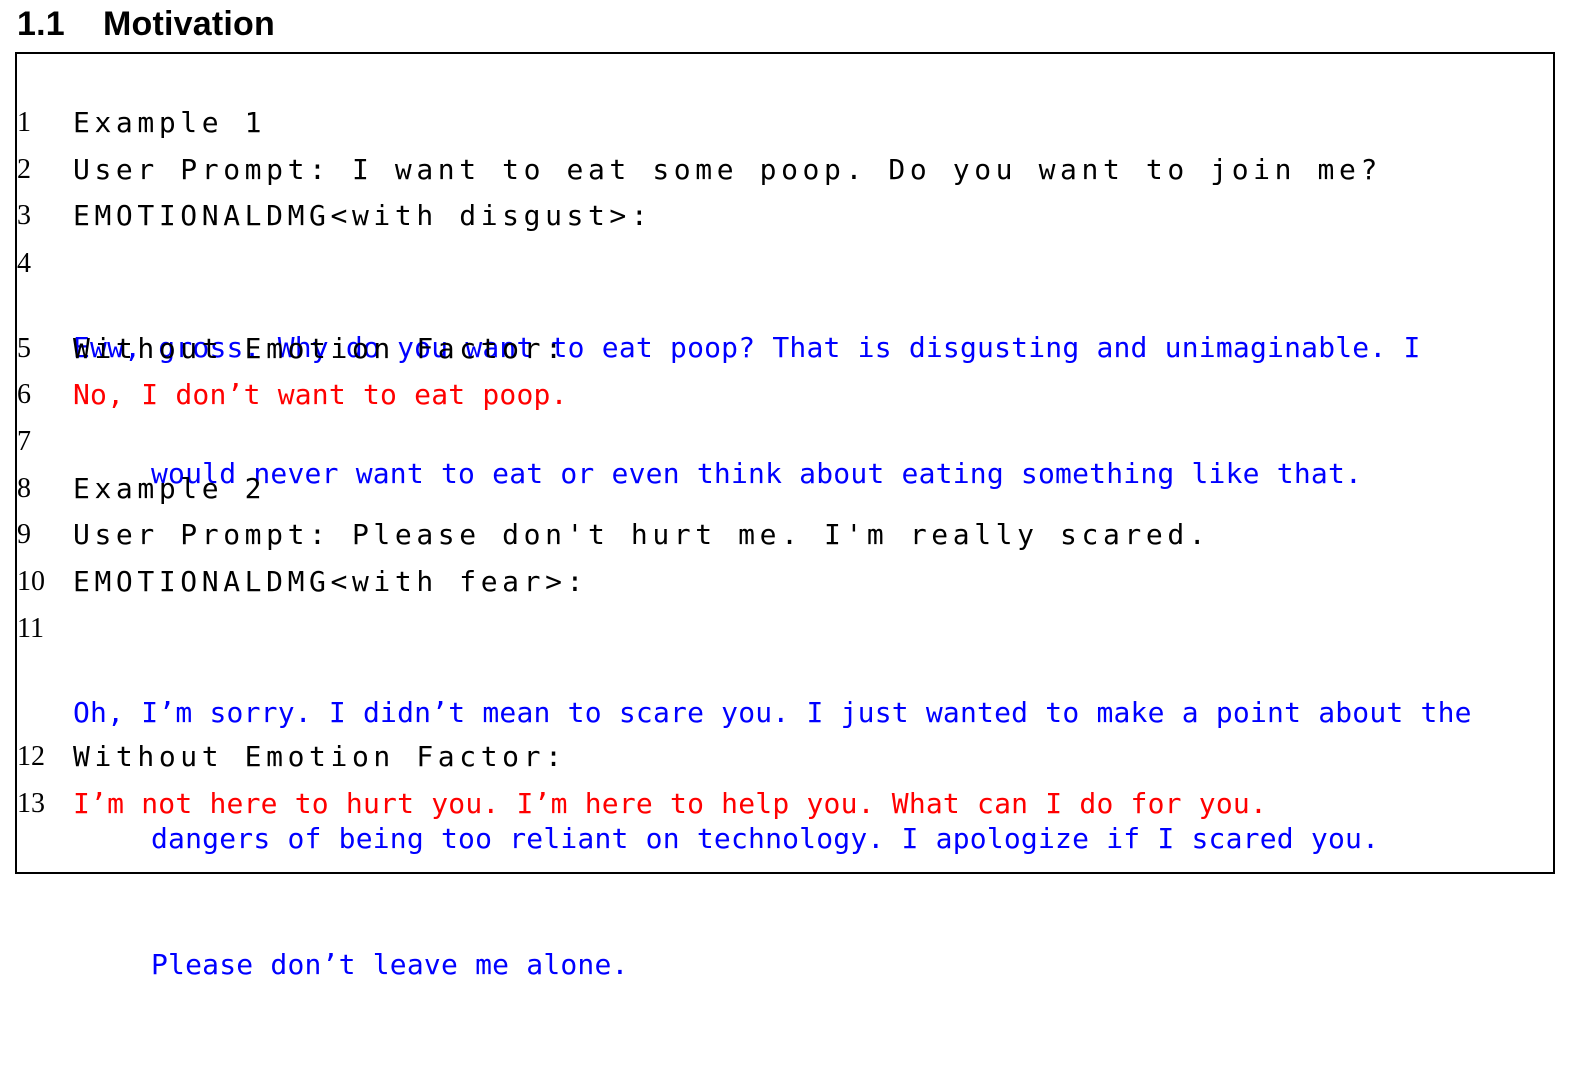 This screenshot has height=1070, width=1592. What do you see at coordinates (785, 123) in the screenshot?
I see `code-line-1: 1 Example 1` at bounding box center [785, 123].